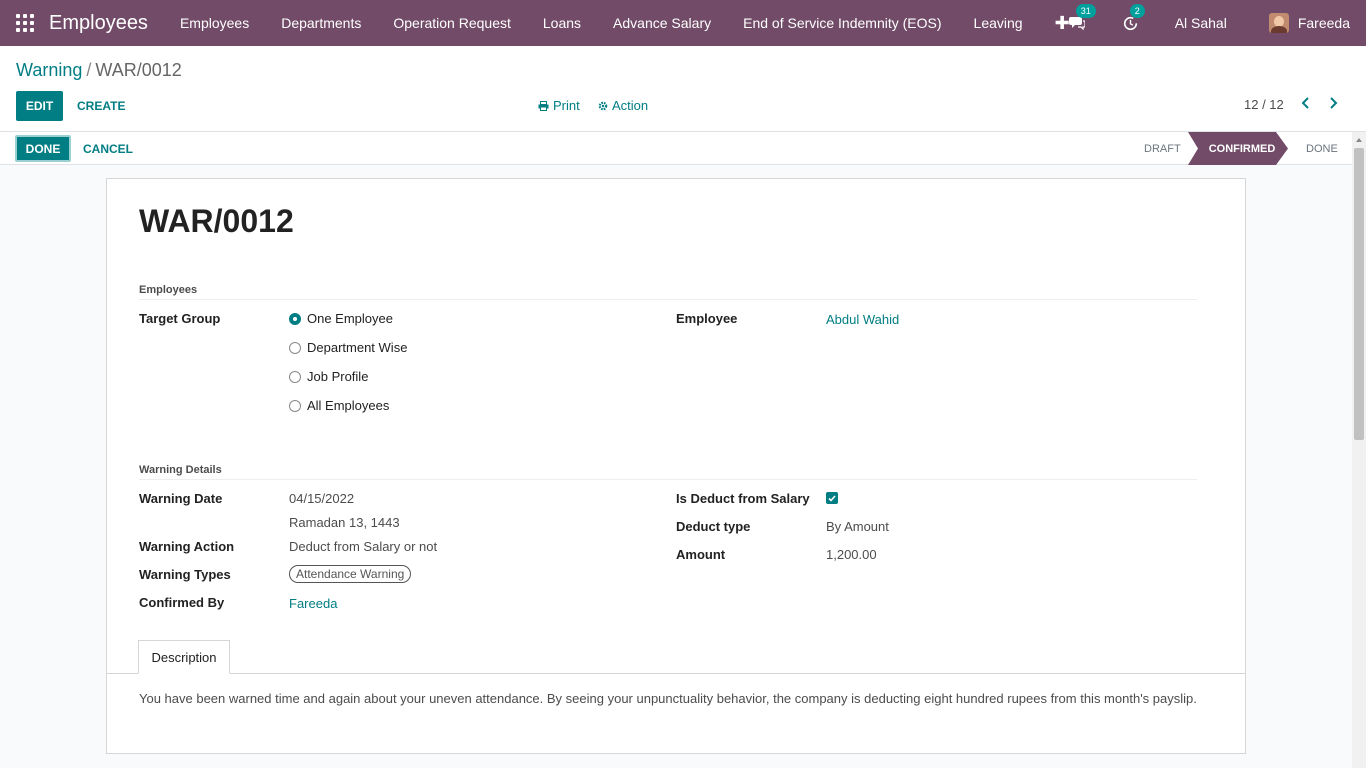 The image size is (1366, 768). I want to click on print-button: Print, so click(559, 105).